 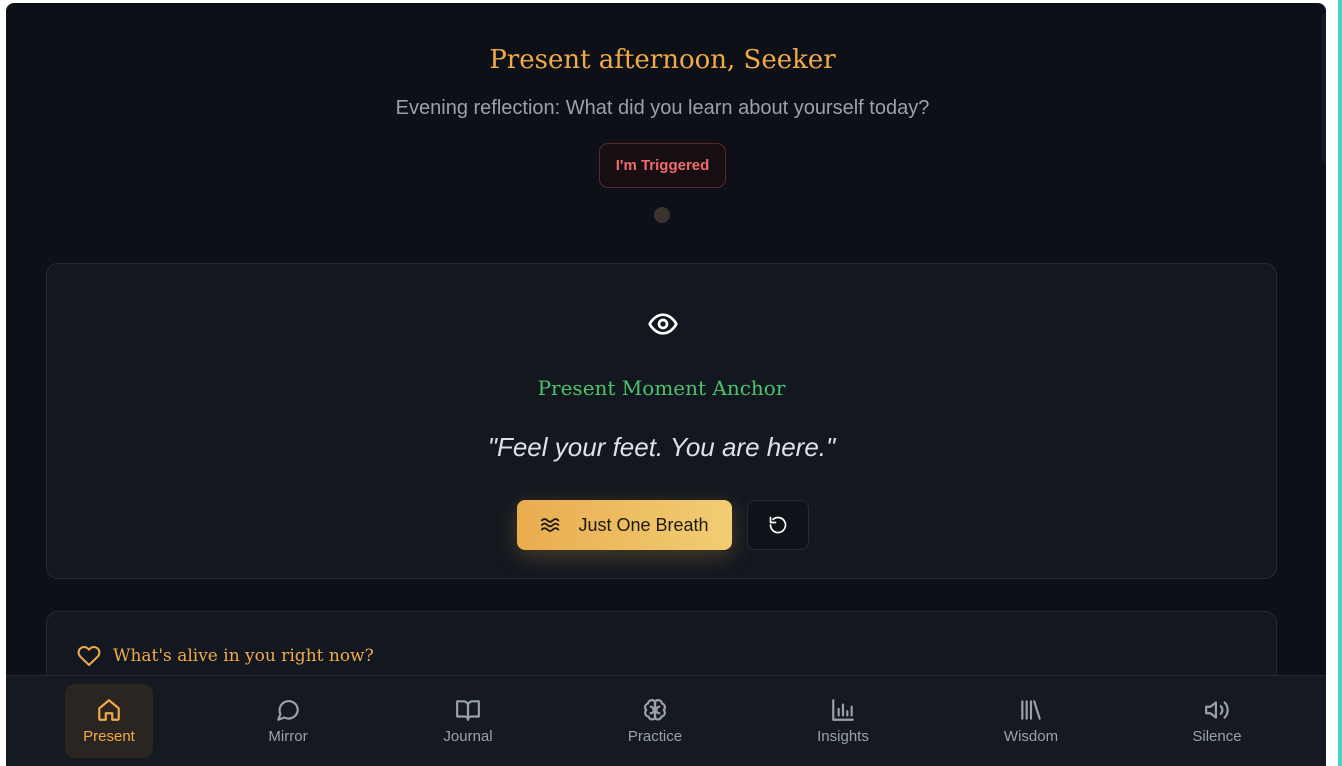 I want to click on message-circle-icon, so click(x=288, y=710).